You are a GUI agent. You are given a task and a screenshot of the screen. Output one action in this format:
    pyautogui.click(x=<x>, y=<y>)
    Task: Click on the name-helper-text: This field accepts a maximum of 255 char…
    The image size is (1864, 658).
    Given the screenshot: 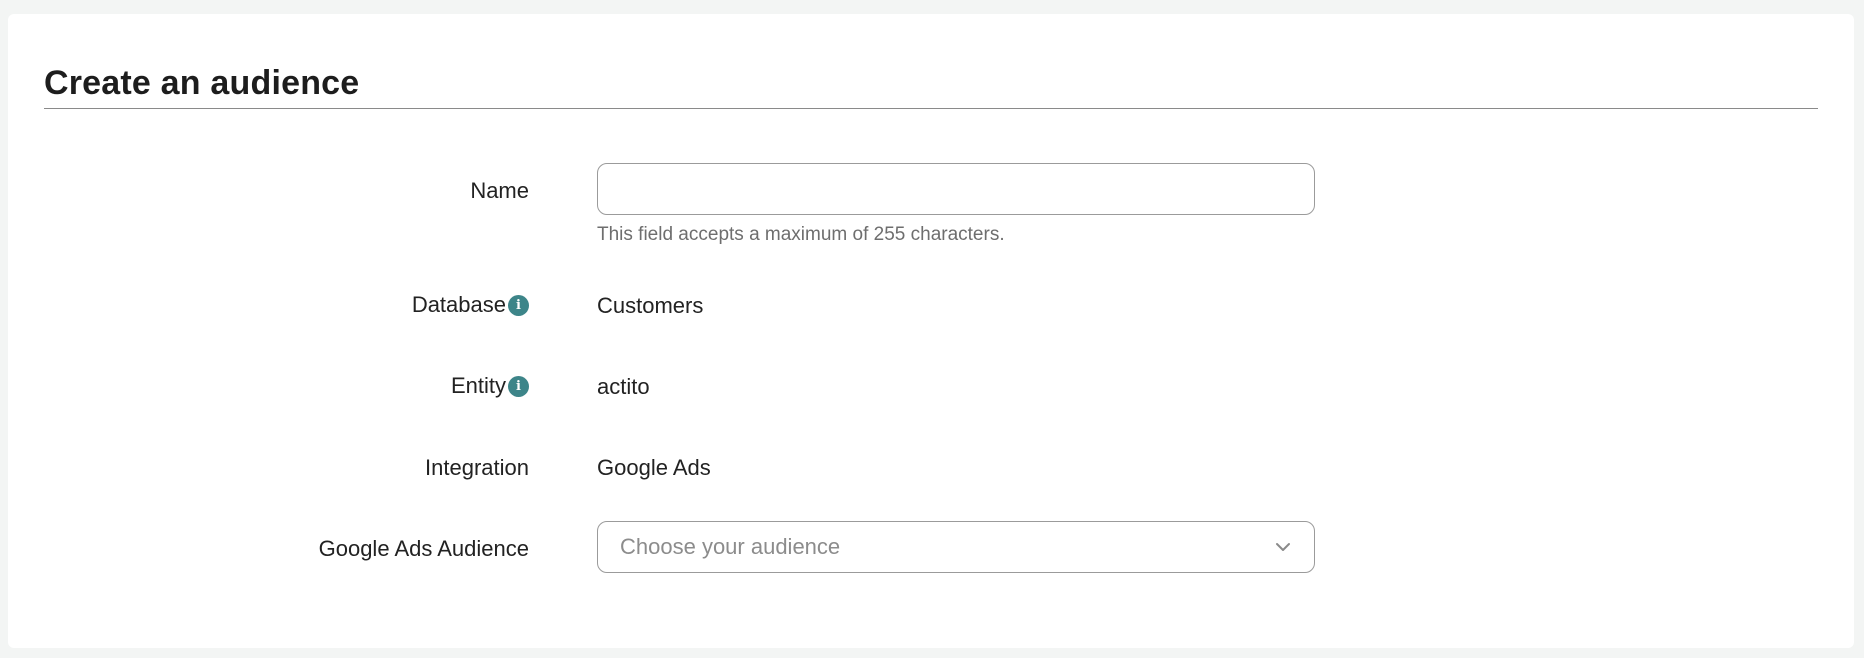 What is the action you would take?
    pyautogui.click(x=801, y=234)
    